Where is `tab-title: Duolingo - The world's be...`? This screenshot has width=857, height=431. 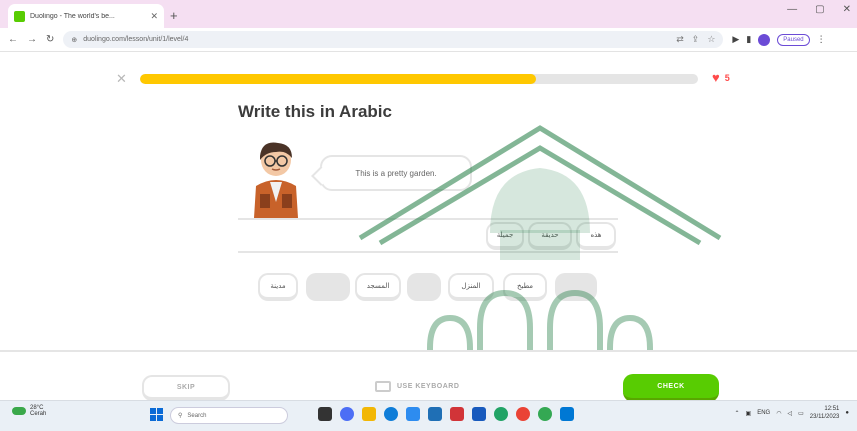
tab-title: Duolingo - The world's be... is located at coordinates (72, 16).